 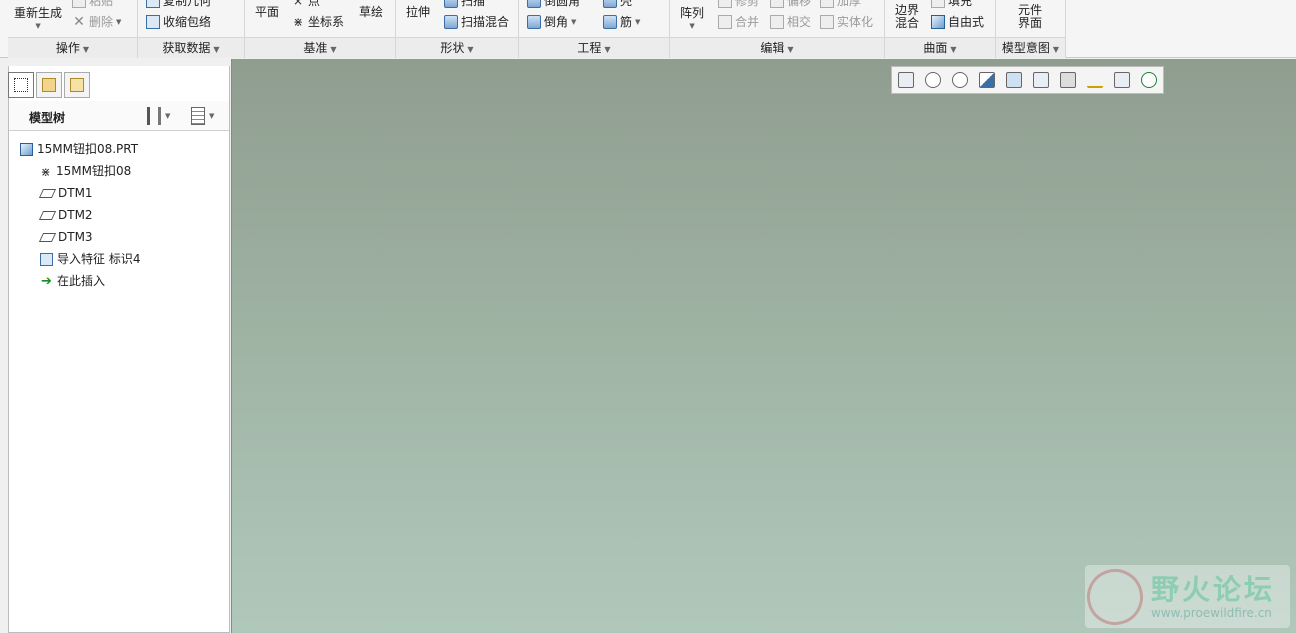 I want to click on freestyle-button: 自由式, so click(x=957, y=22).